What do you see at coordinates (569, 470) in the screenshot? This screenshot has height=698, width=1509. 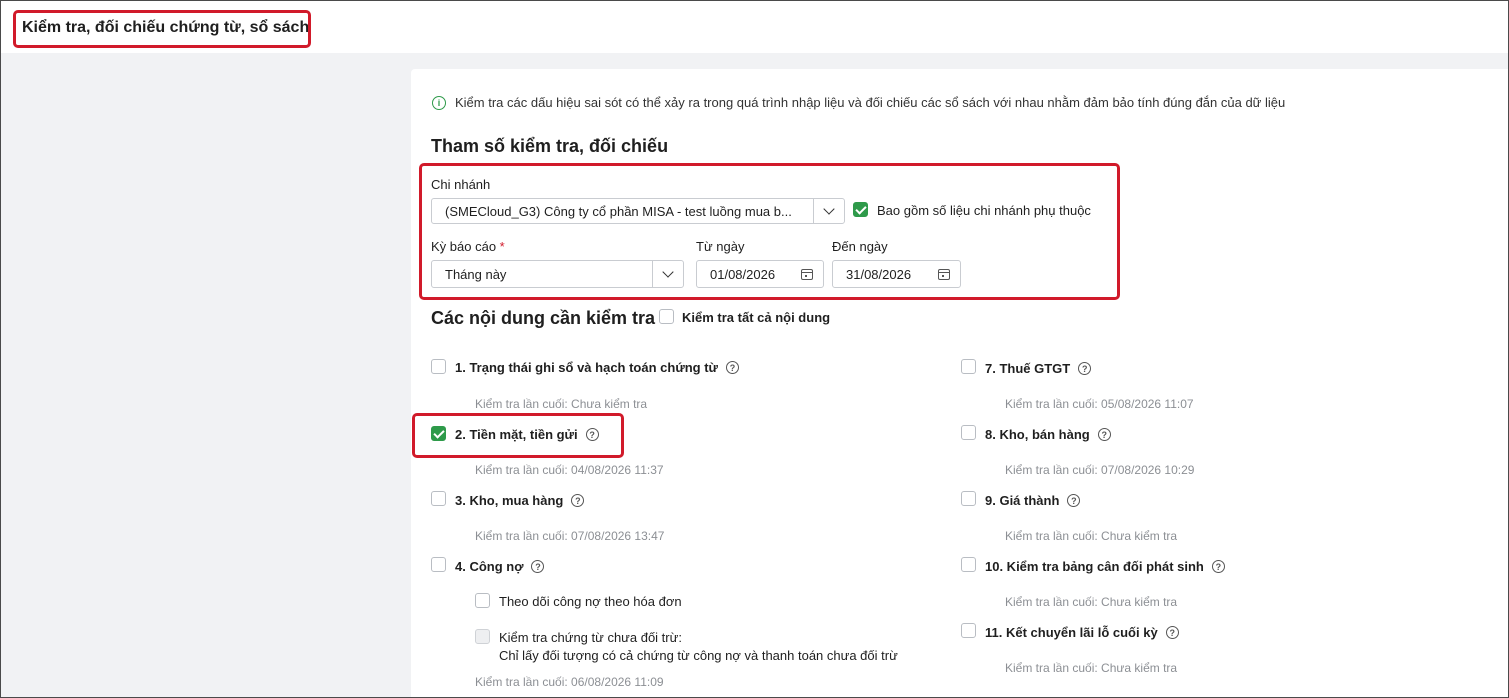 I see `item-2-last-checked: Kiểm tra lần cuối: 04/08/2026 11:37` at bounding box center [569, 470].